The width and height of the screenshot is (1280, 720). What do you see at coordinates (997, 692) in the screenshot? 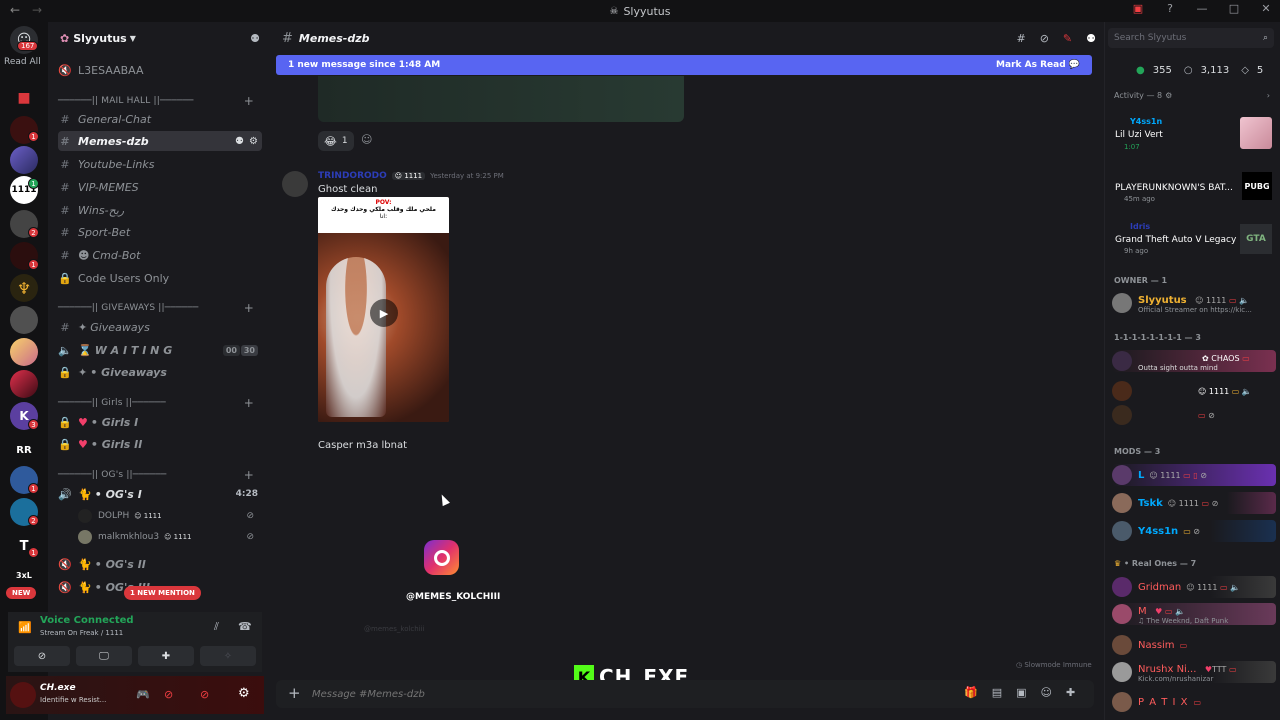
I see `gif-icon: ▤` at bounding box center [997, 692].